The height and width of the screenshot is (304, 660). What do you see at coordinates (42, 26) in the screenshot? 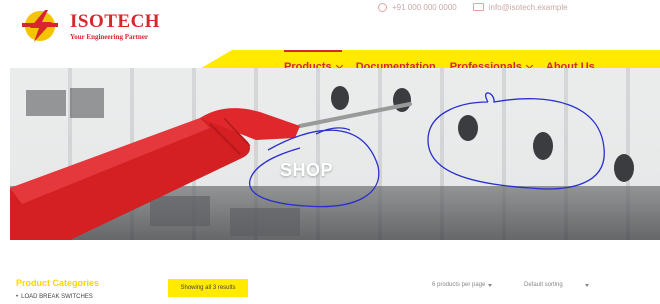
I see `logo-bolt-icon` at bounding box center [42, 26].